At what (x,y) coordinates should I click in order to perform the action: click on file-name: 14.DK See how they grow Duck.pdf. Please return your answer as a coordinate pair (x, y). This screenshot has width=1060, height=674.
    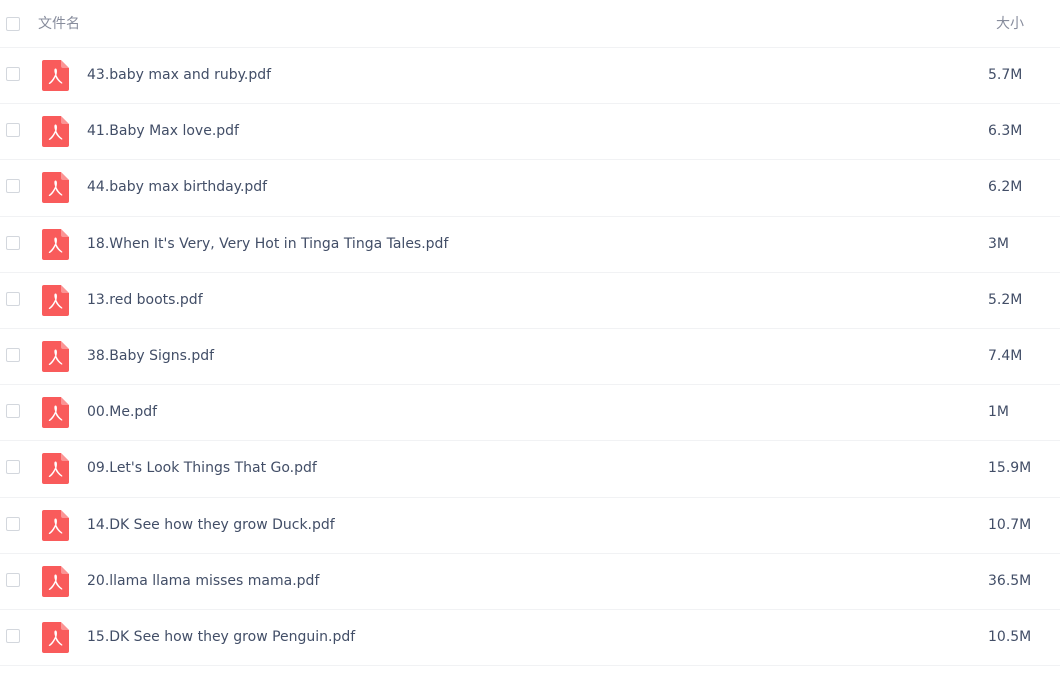
    Looking at the image, I should click on (211, 525).